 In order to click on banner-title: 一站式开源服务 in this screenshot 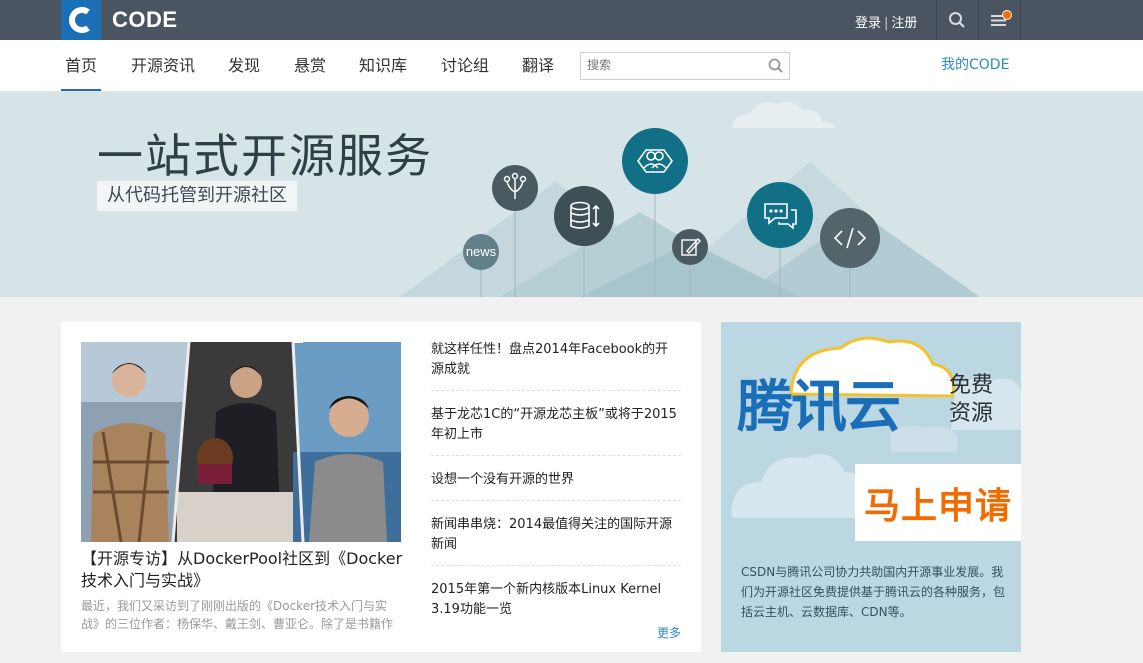, I will do `click(265, 156)`.